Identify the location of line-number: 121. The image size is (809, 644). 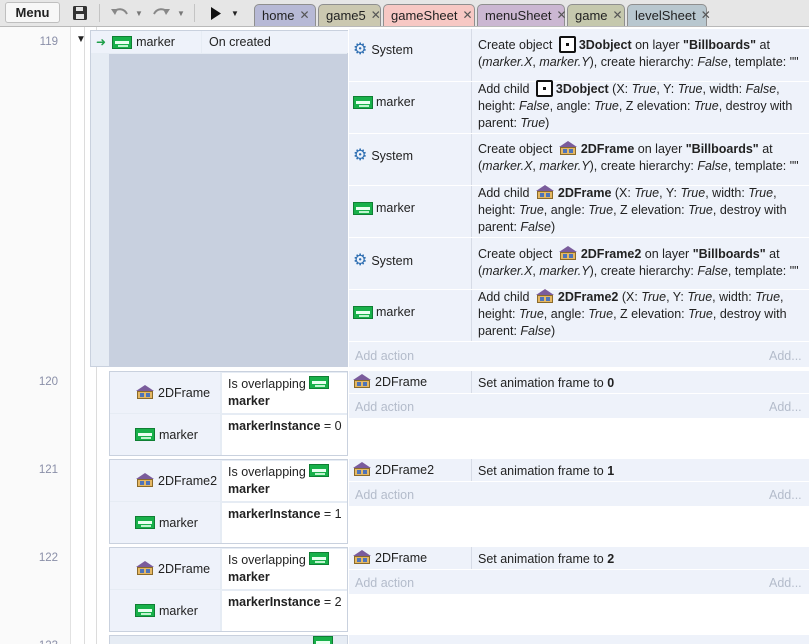
(48, 470).